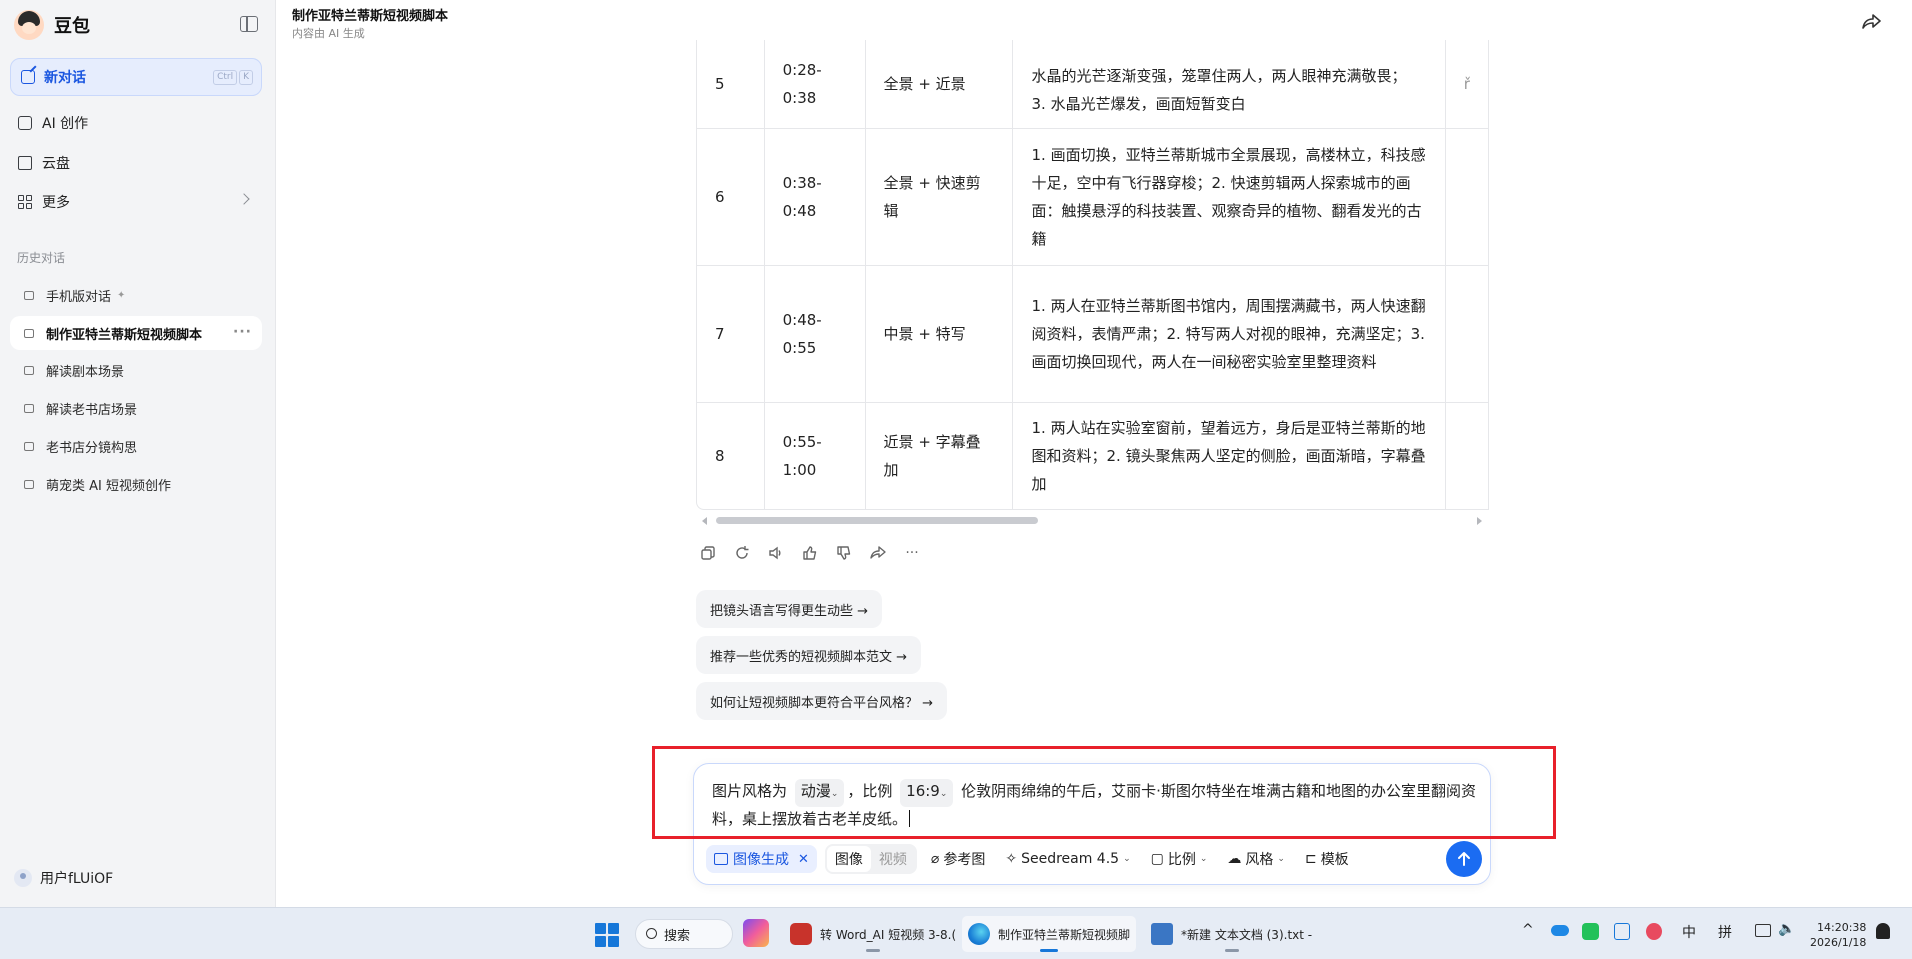 This screenshot has width=1912, height=959. What do you see at coordinates (803, 859) in the screenshot?
I see `close-icon: ✕` at bounding box center [803, 859].